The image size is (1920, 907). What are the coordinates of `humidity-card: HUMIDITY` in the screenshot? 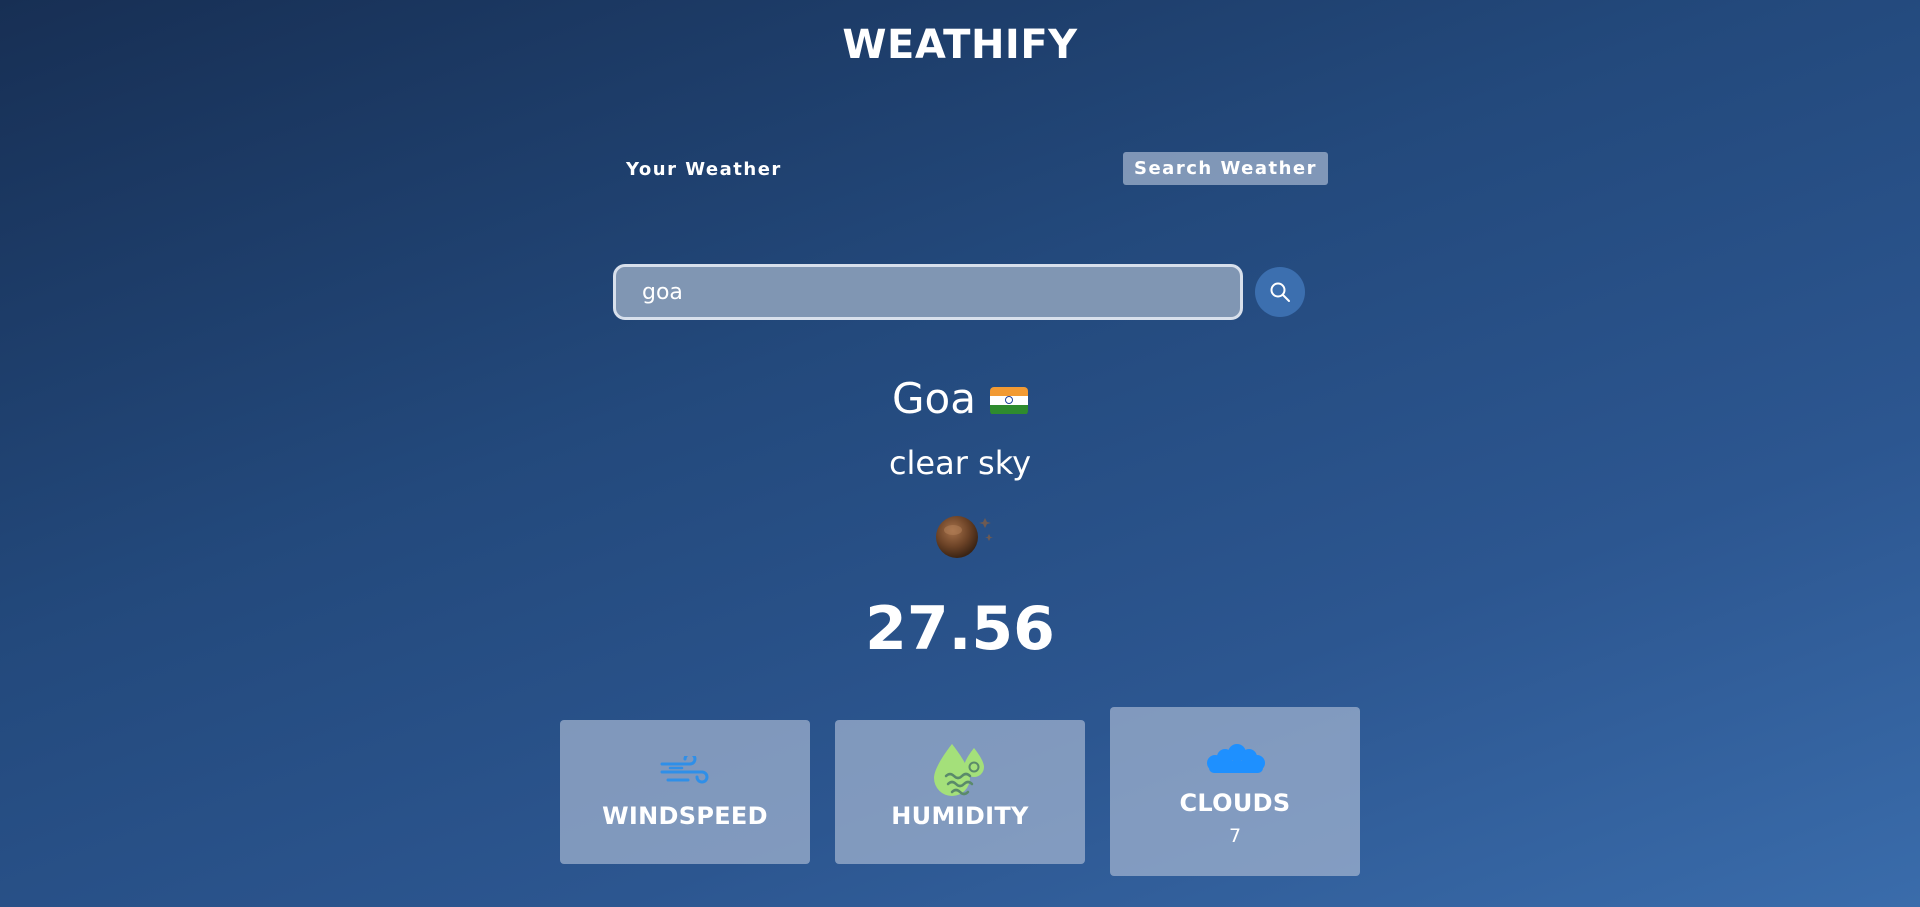 It's located at (960, 792).